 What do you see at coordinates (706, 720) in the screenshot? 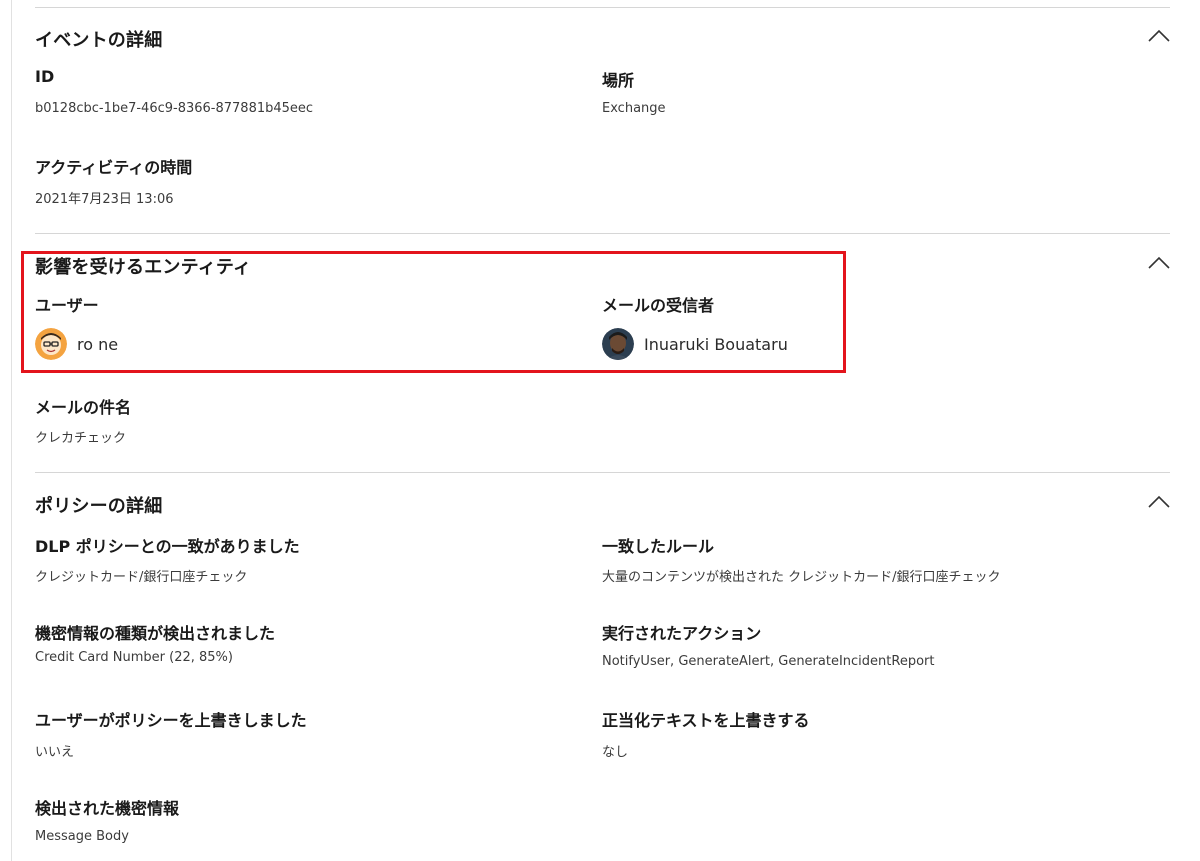
I see `justification-label: 正当化テキストを上書きする` at bounding box center [706, 720].